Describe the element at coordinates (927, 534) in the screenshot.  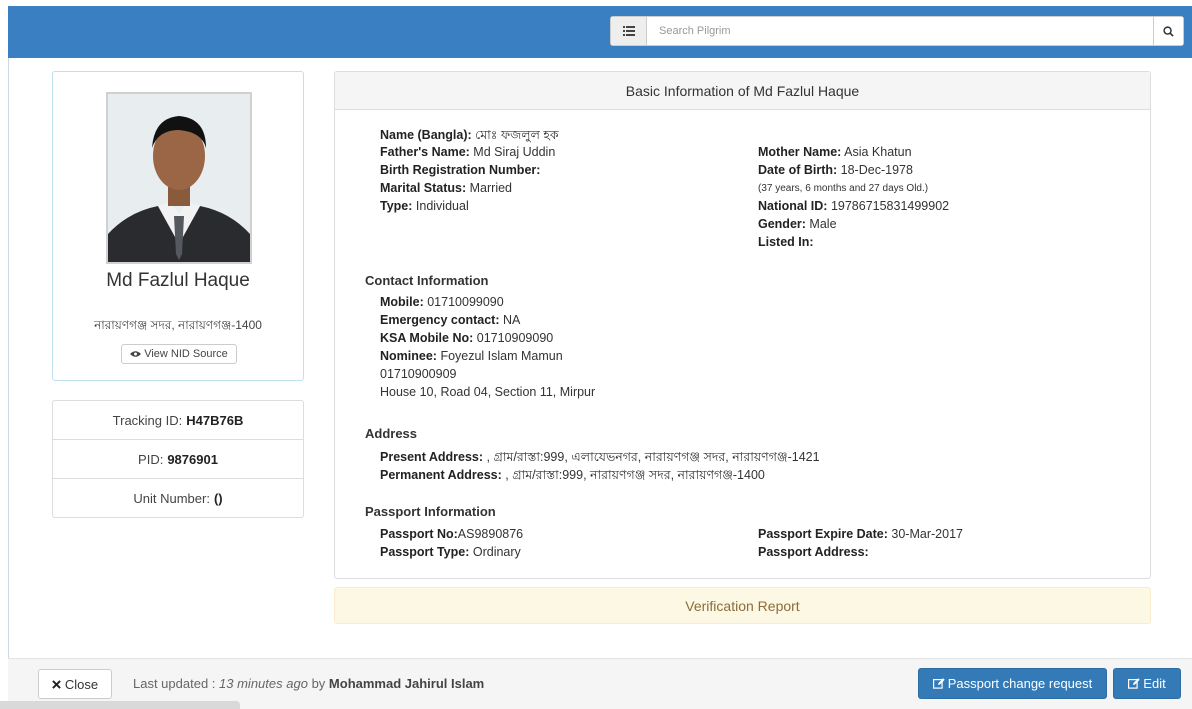
I see `passport-expire-value: 30-Mar-2017` at that location.